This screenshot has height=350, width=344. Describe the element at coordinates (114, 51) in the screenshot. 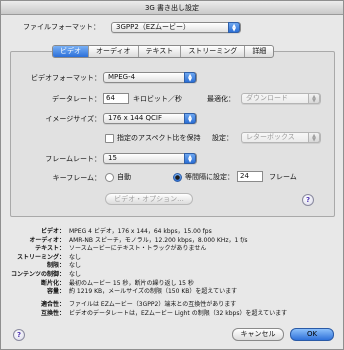

I see `tab-audio: オーディオ` at that location.